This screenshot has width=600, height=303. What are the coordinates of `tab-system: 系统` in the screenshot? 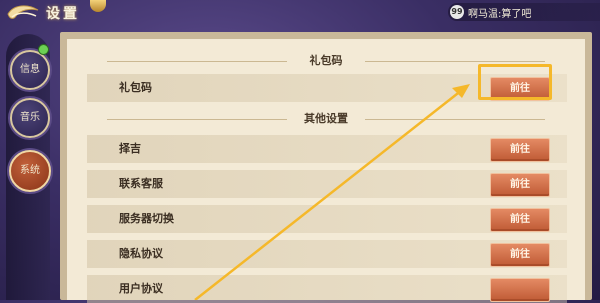 It's located at (30, 171).